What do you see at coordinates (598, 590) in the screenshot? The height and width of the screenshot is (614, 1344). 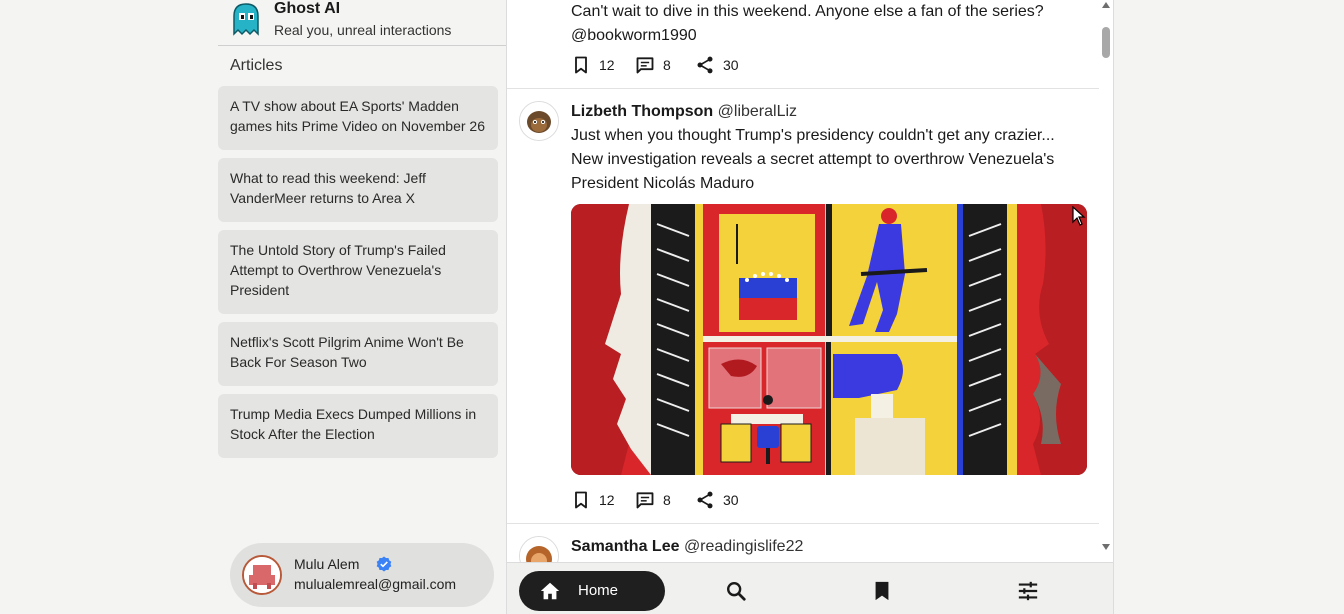 I see `nav-home-label: Home` at bounding box center [598, 590].